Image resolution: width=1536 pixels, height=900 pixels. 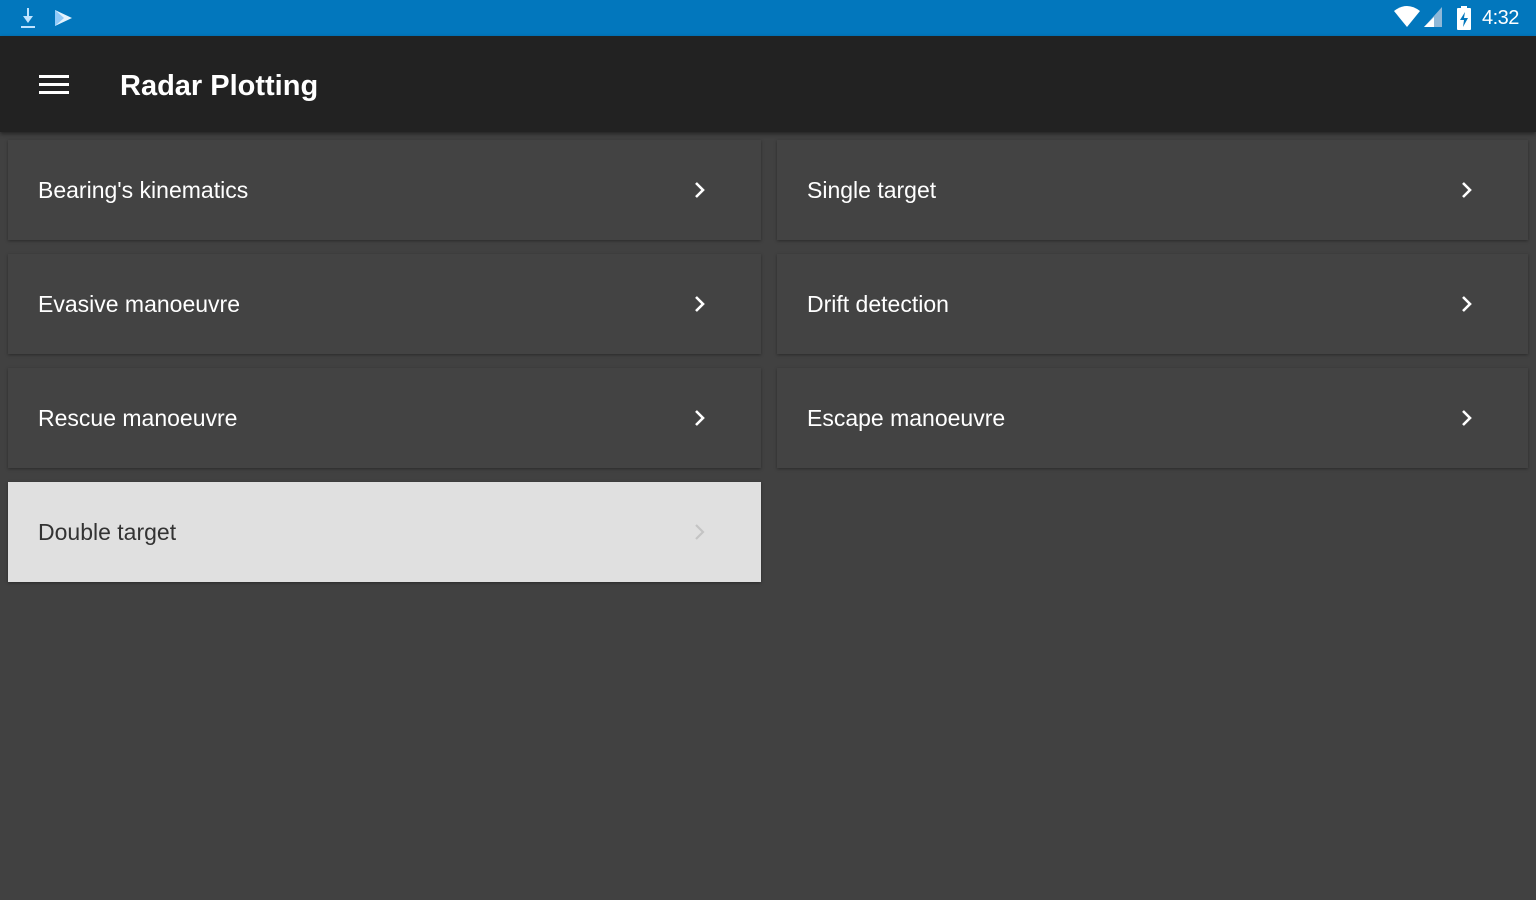 What do you see at coordinates (139, 304) in the screenshot?
I see `menu-item-label: Evasive manoeuvre` at bounding box center [139, 304].